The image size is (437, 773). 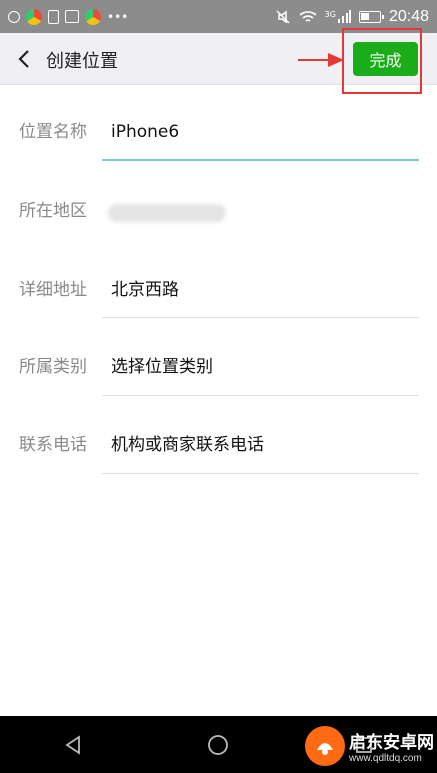 What do you see at coordinates (260, 160) in the screenshot?
I see `input-underline` at bounding box center [260, 160].